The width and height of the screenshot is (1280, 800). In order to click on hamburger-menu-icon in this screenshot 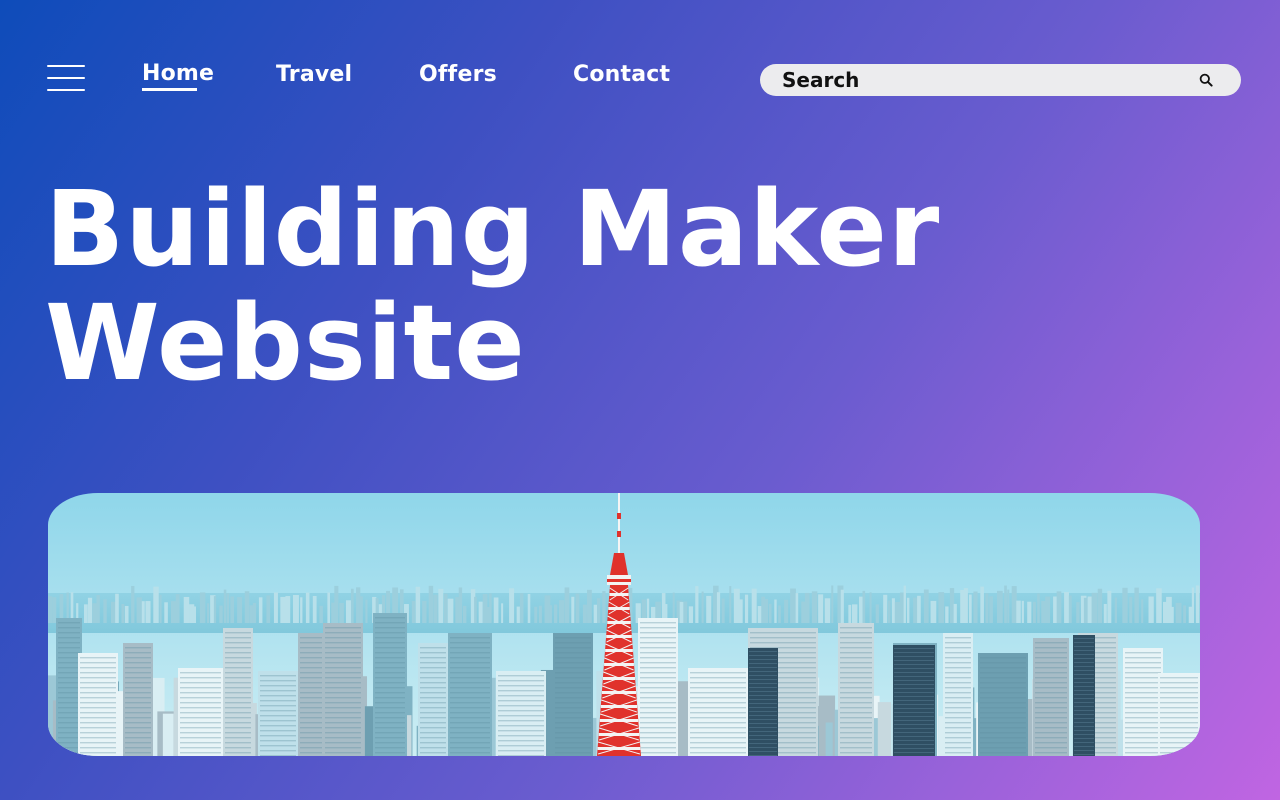, I will do `click(66, 78)`.